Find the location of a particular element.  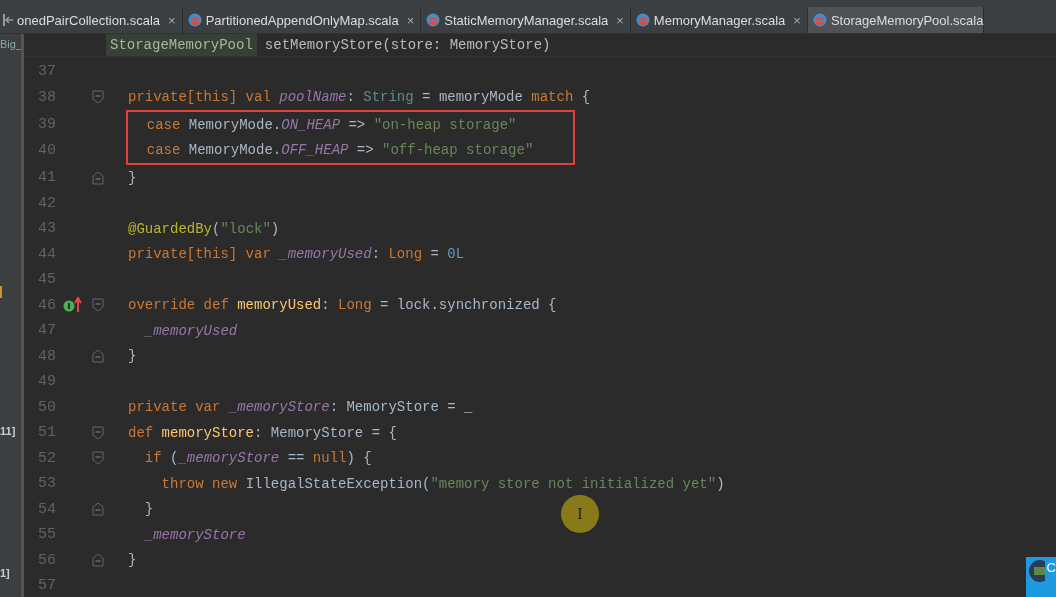

line-number: 43 is located at coordinates (46, 229).